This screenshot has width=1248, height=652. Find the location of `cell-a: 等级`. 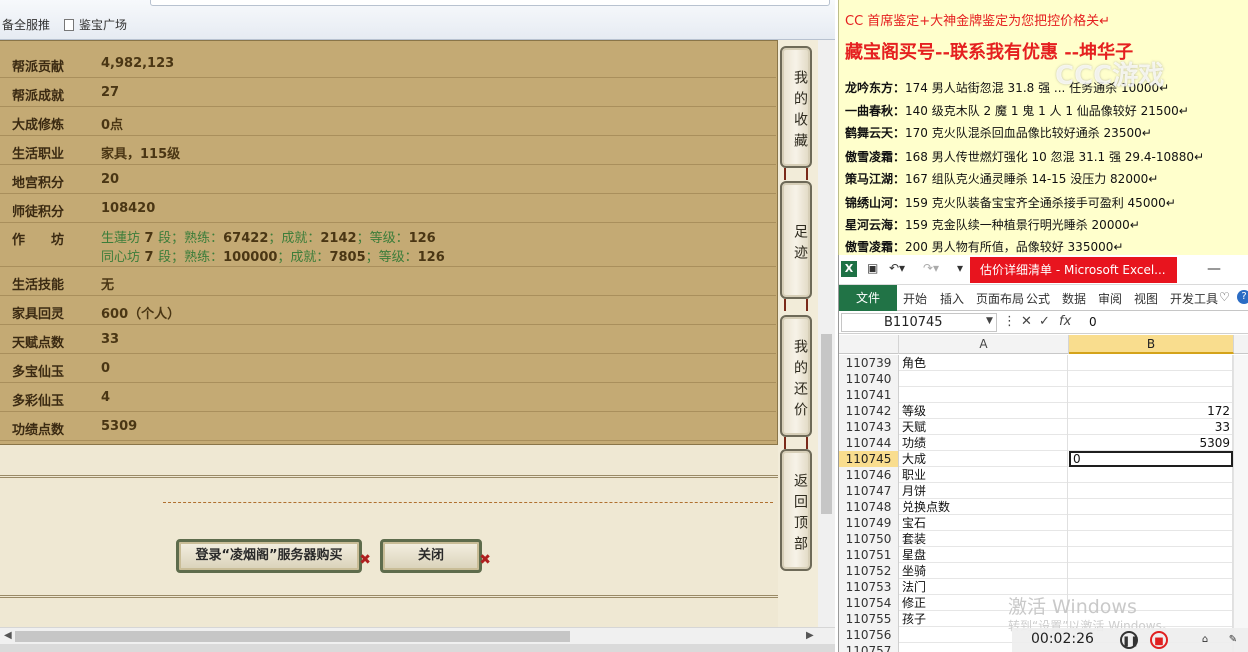

cell-a: 等级 is located at coordinates (985, 411).